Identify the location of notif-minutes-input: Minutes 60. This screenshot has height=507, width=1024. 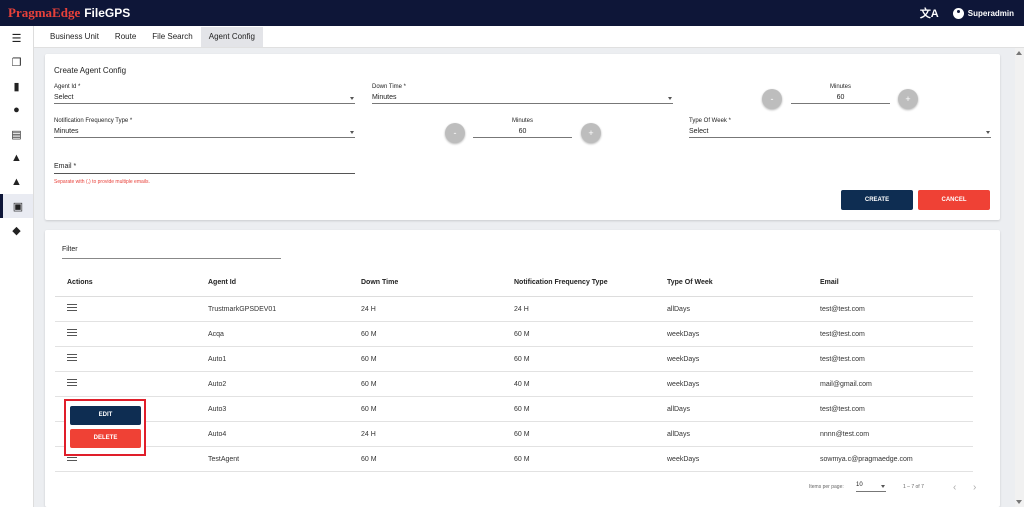
(522, 128).